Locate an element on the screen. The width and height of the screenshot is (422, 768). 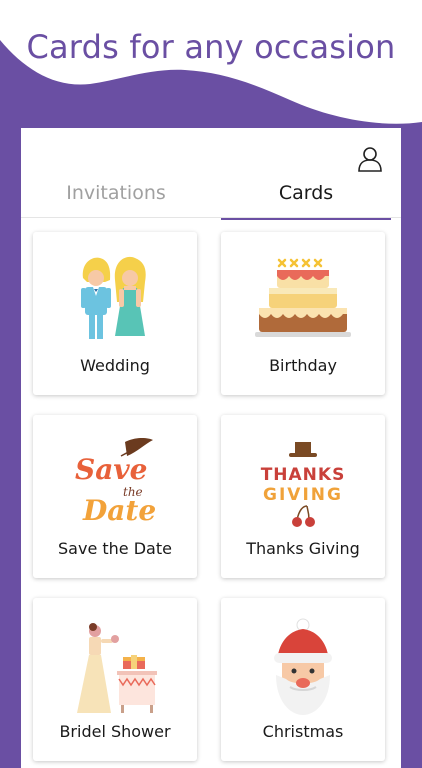
card-save-the-date: Save the Date Save the Date is located at coordinates (115, 496).